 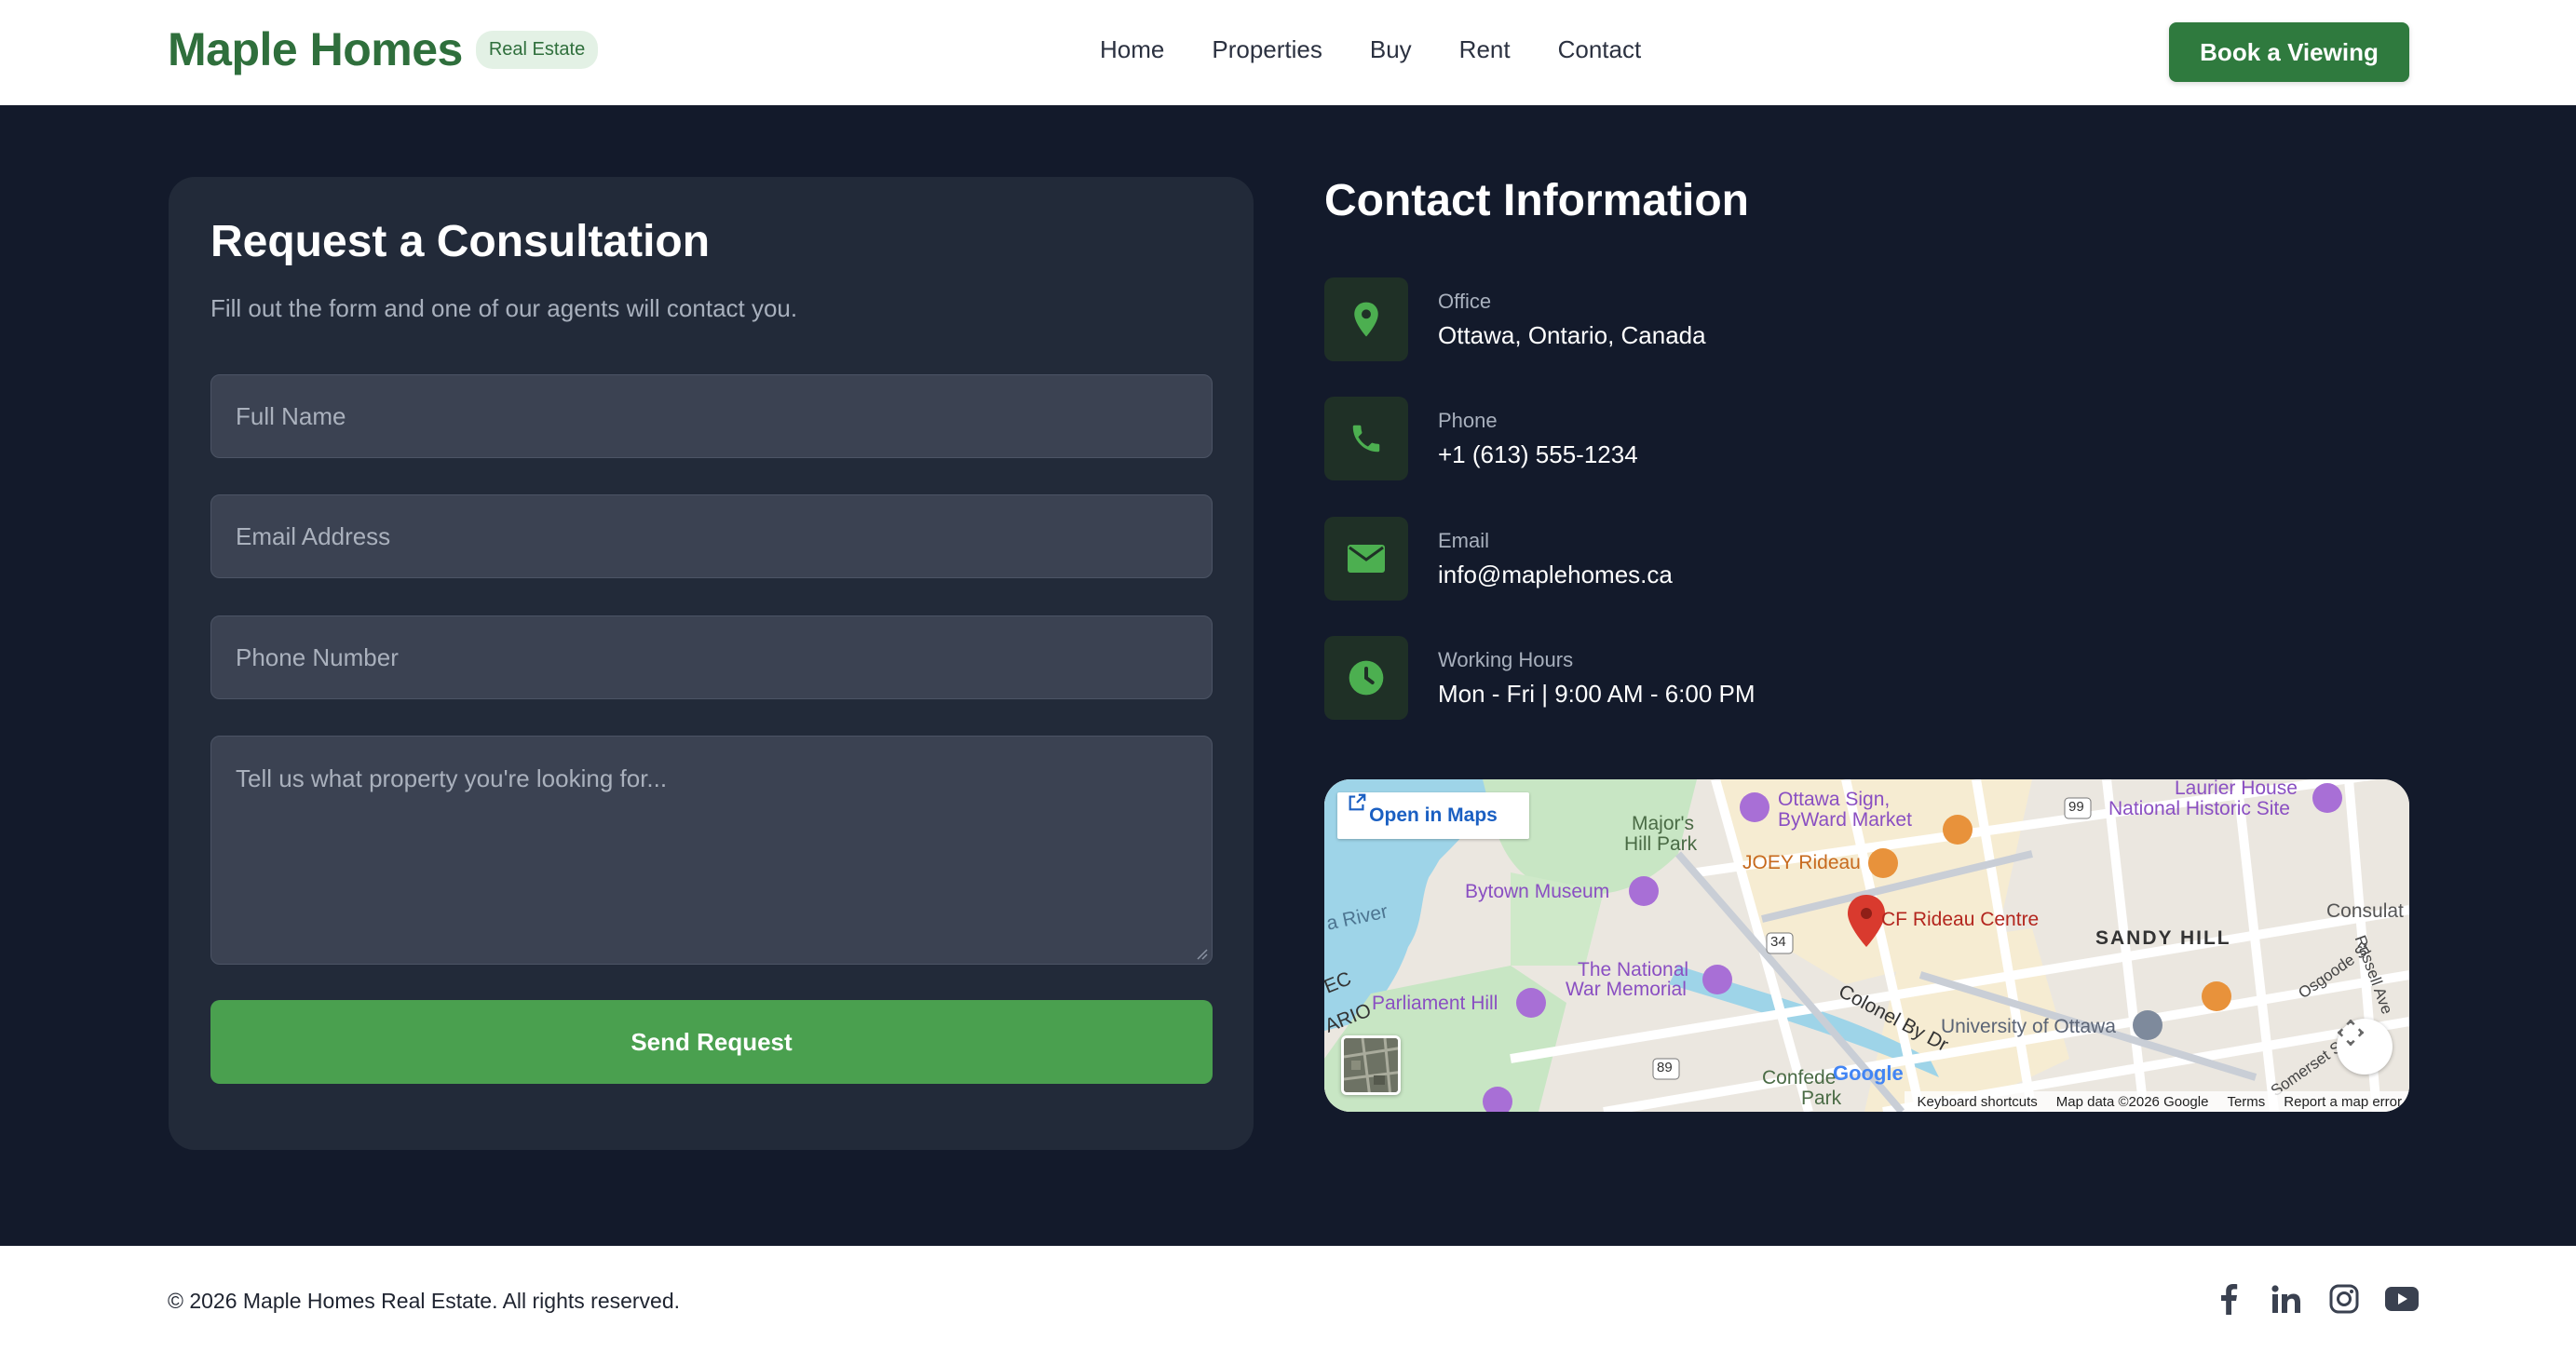 I want to click on youtube-icon, so click(x=2402, y=1299).